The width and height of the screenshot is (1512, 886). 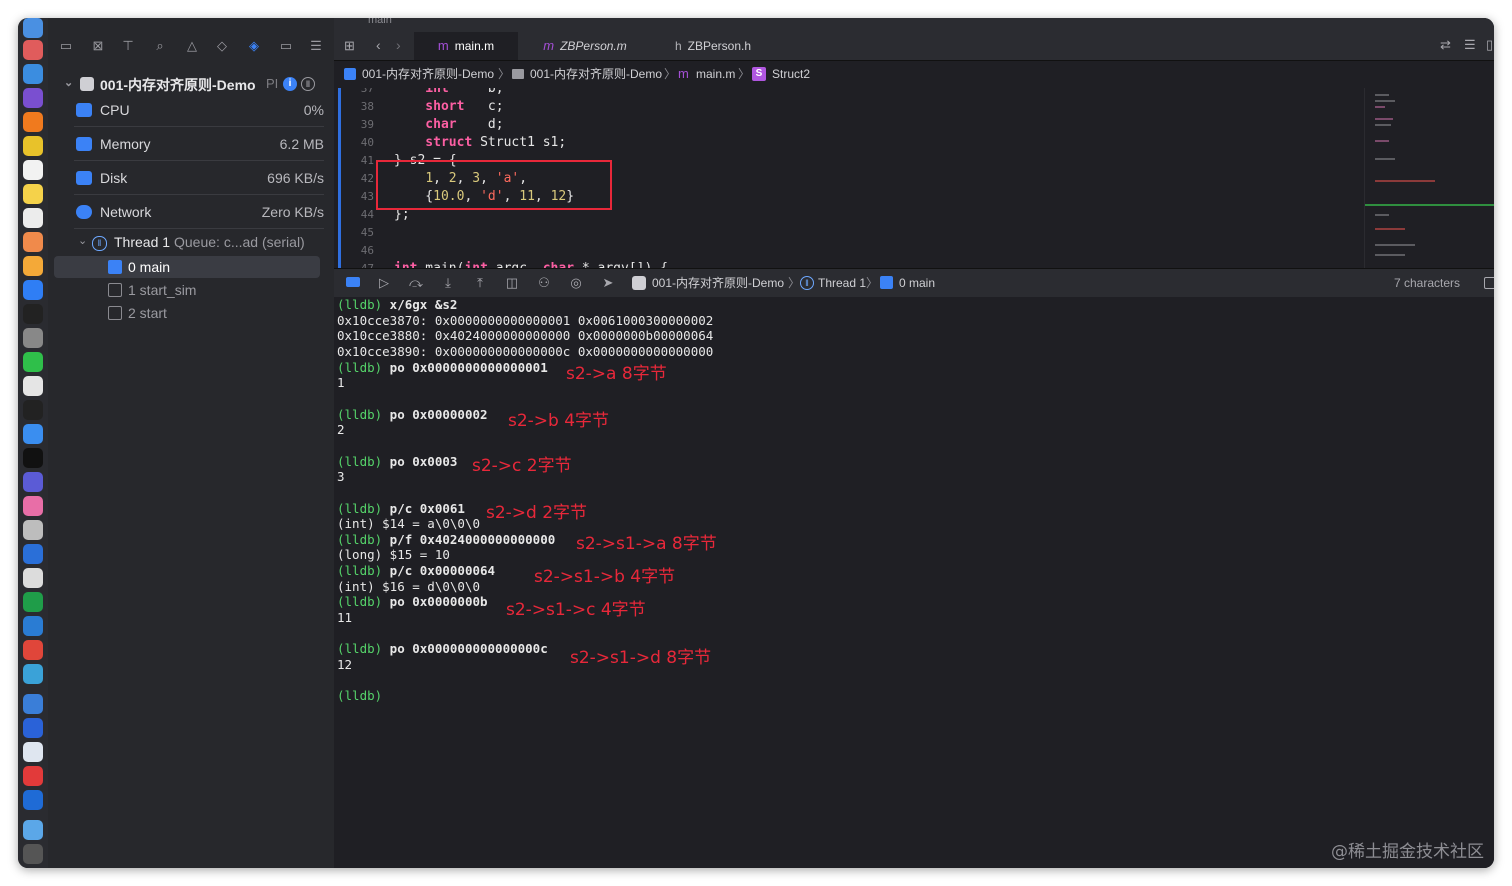 What do you see at coordinates (33, 242) in the screenshot?
I see `photos-icon` at bounding box center [33, 242].